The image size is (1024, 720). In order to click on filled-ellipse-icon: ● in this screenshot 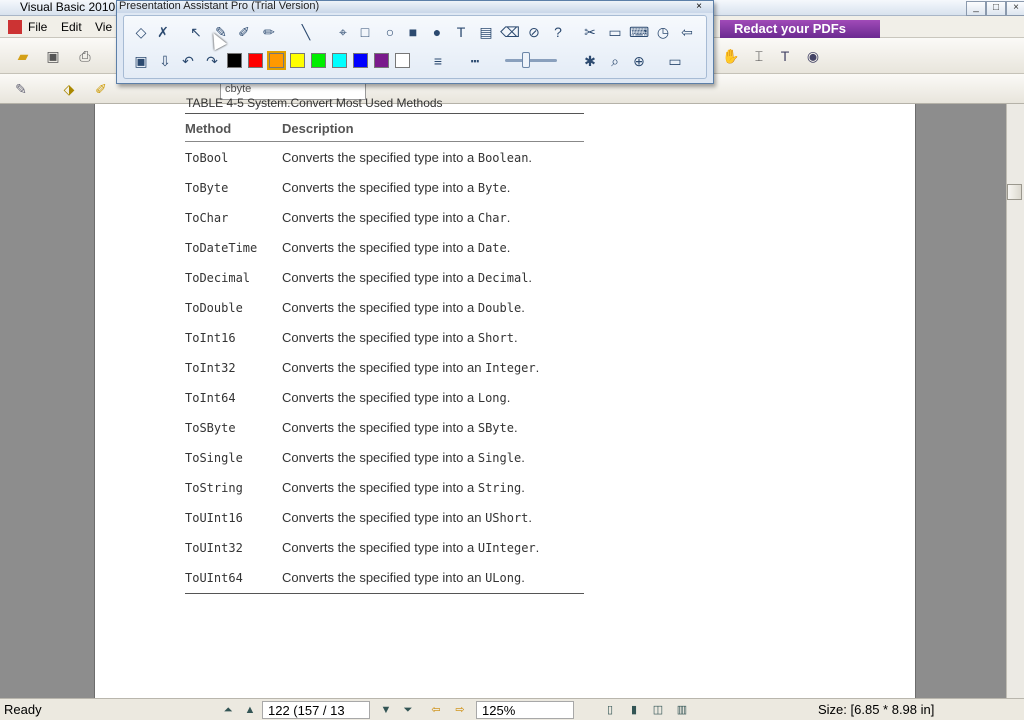, I will do `click(437, 32)`.